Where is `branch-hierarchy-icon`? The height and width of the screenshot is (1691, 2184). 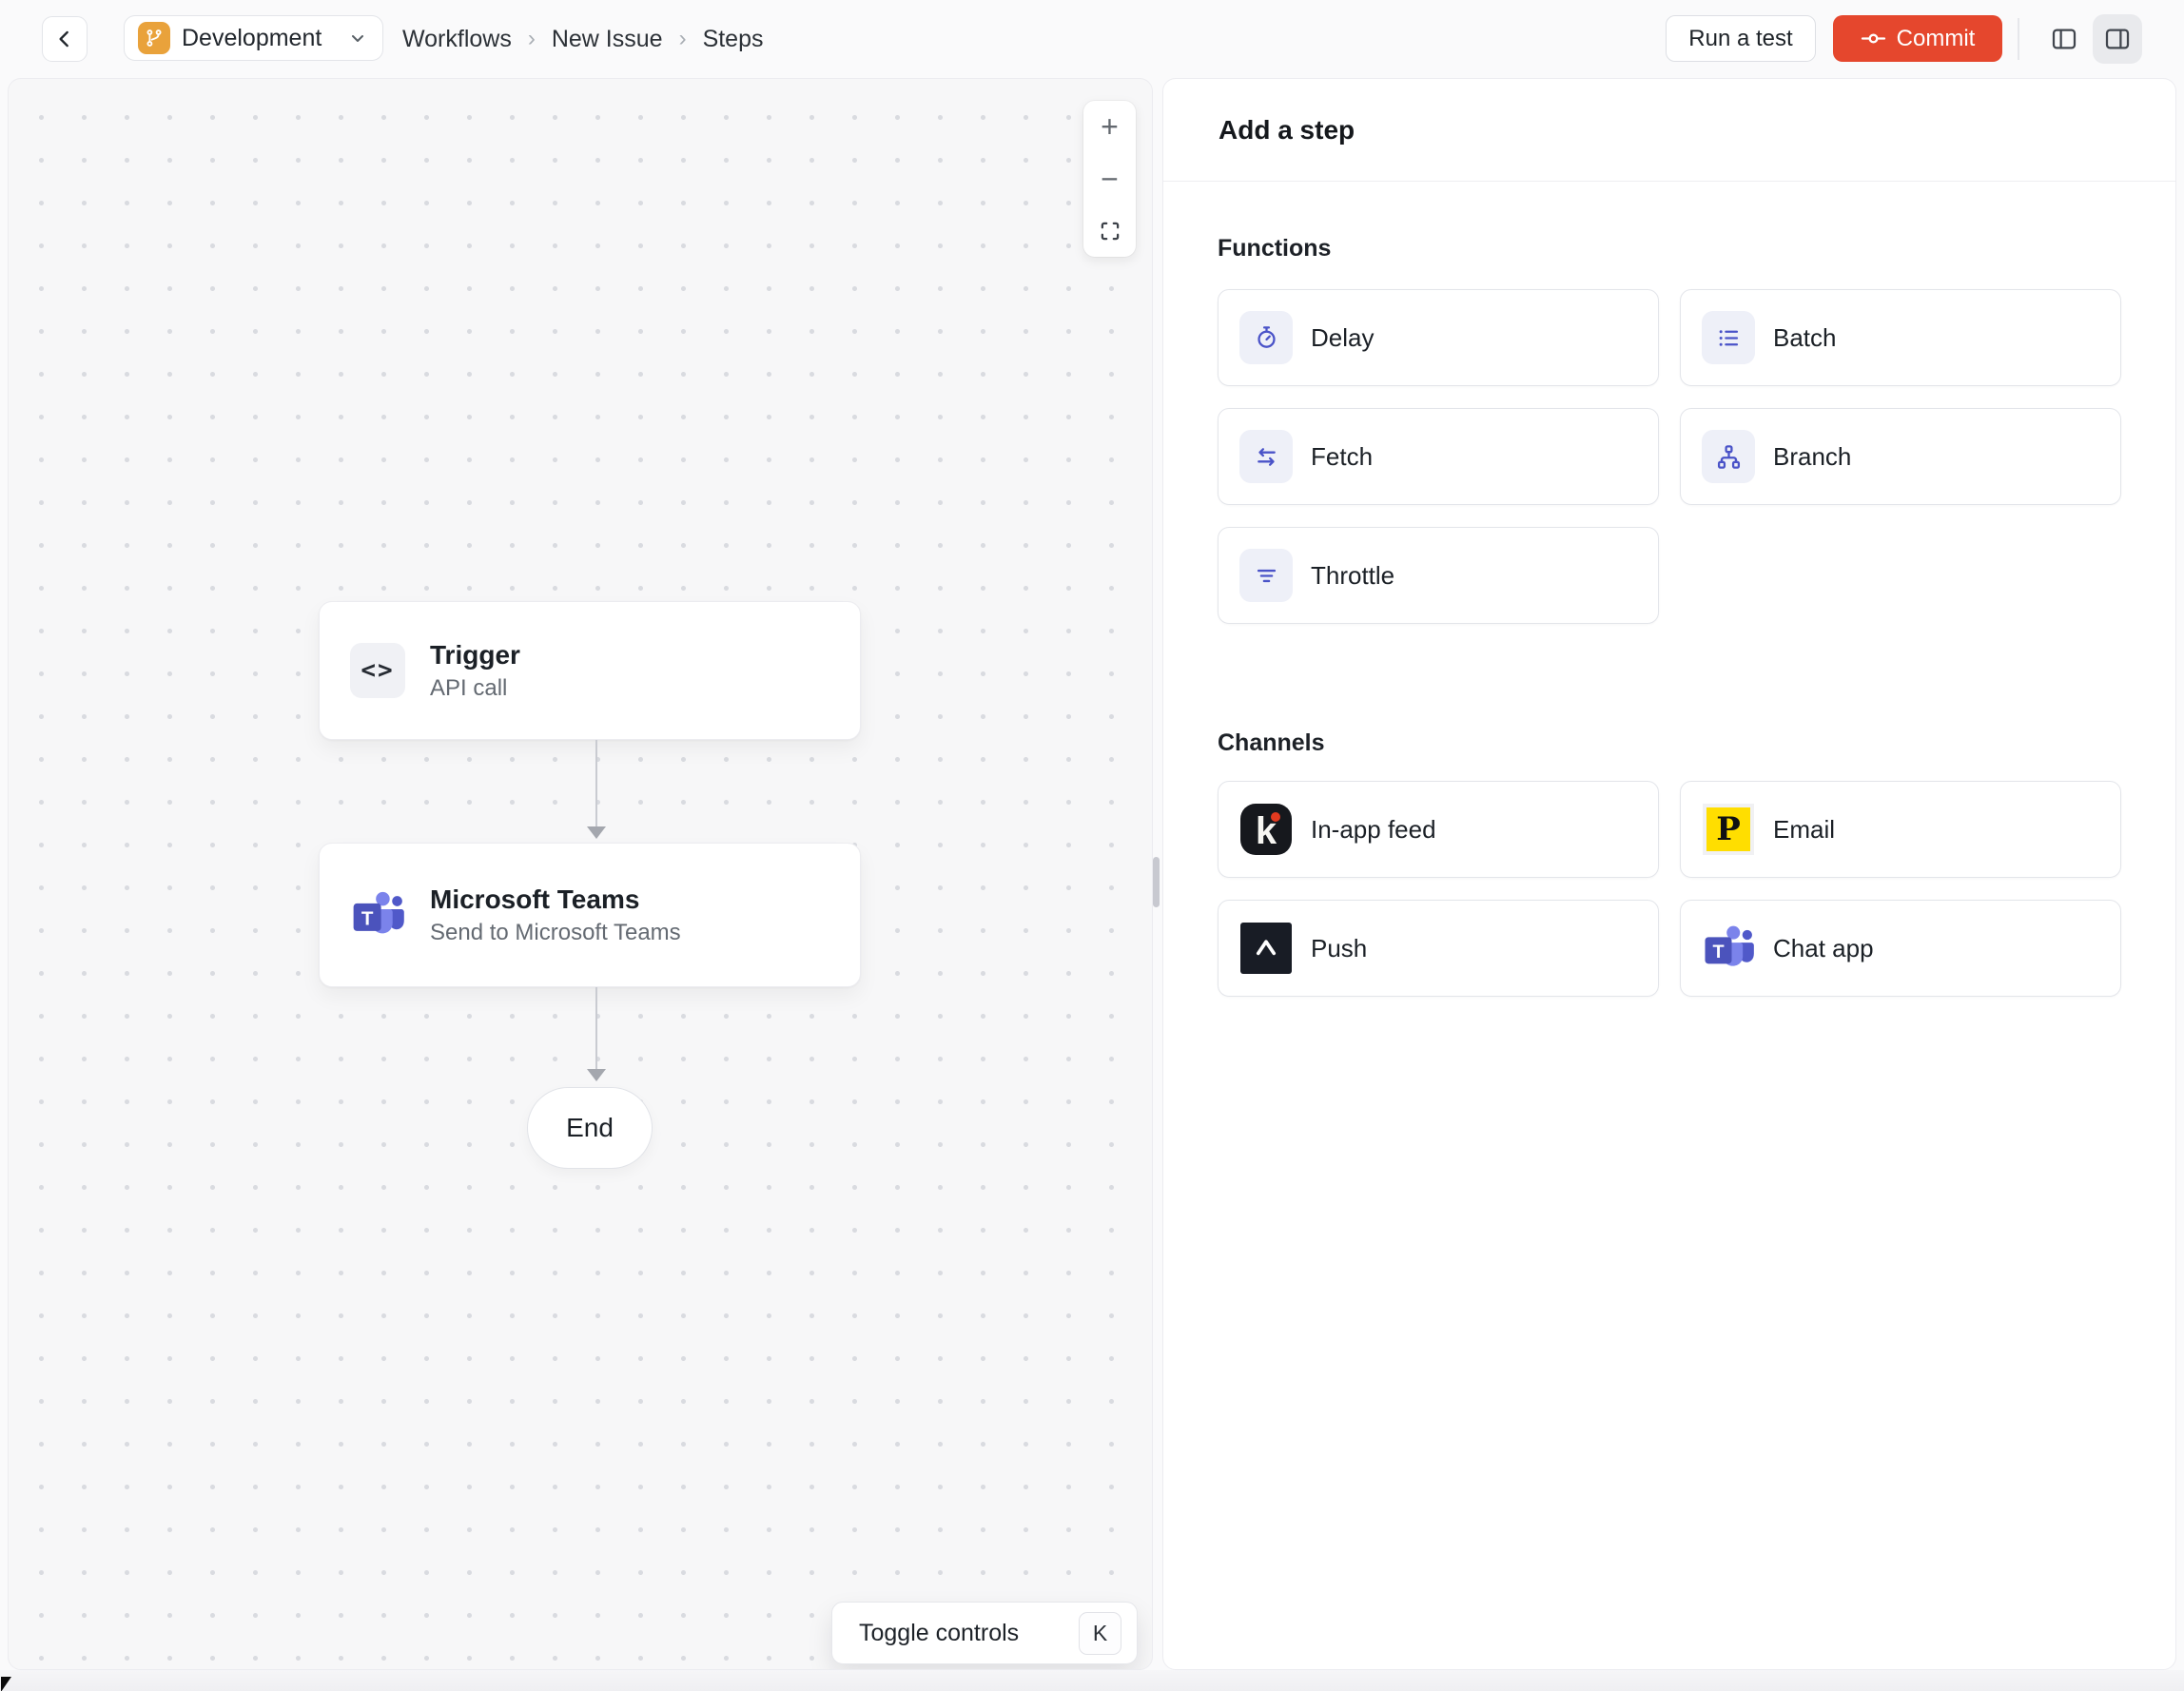
branch-hierarchy-icon is located at coordinates (1728, 456).